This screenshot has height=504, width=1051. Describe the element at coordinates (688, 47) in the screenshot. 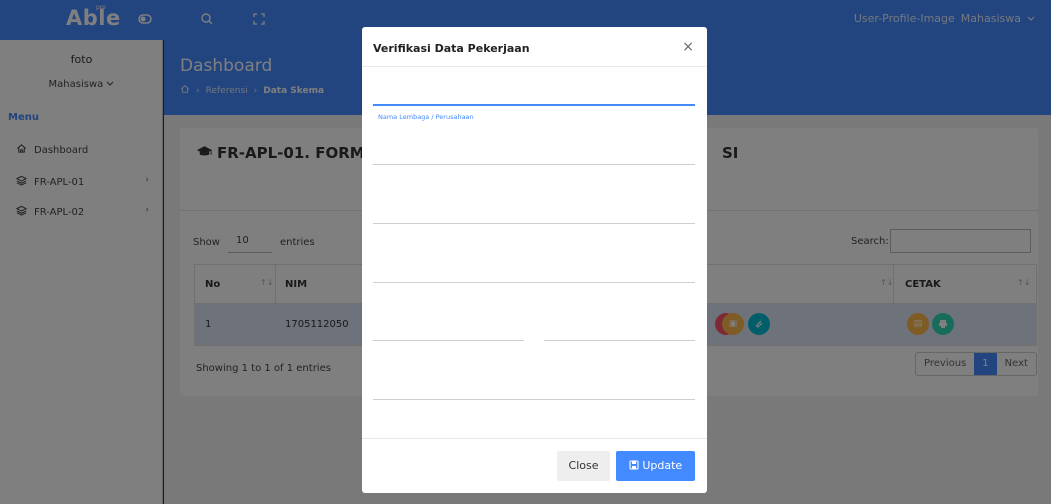

I see `close-icon: ×` at that location.